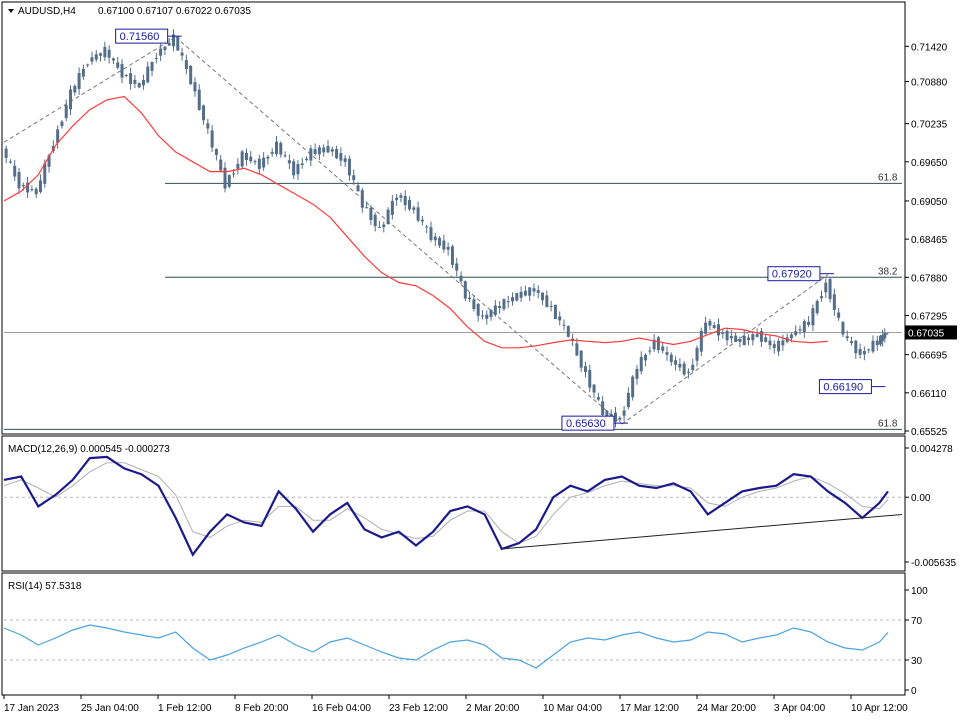 The height and width of the screenshot is (720, 960). I want to click on x-tick-label: 16 Feb 04:00, so click(341, 708).